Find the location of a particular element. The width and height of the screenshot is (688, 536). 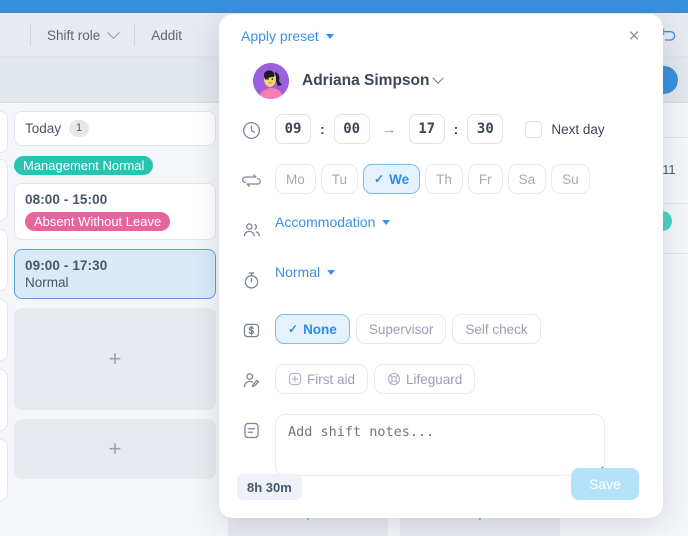

apply-preset-dropdown: Apply preset is located at coordinates (287, 36).